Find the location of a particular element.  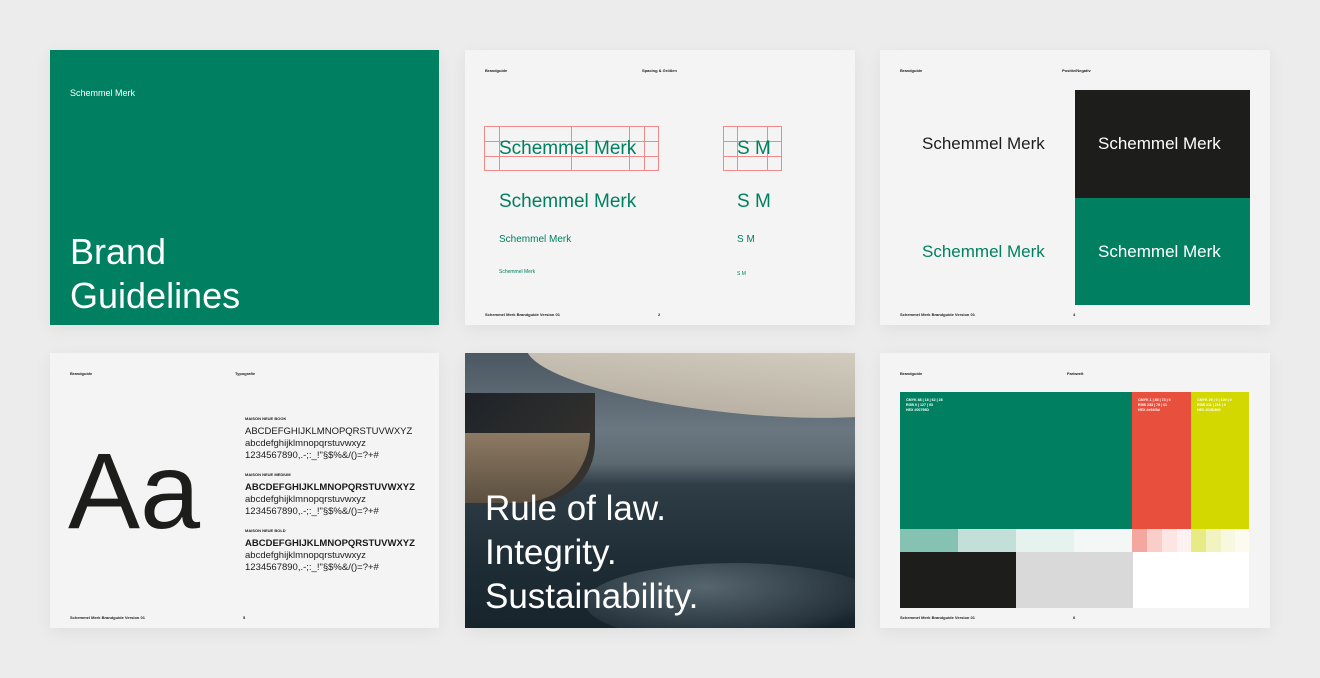

values-slide: Rule of law. Integrity. Sustainability. is located at coordinates (660, 490).